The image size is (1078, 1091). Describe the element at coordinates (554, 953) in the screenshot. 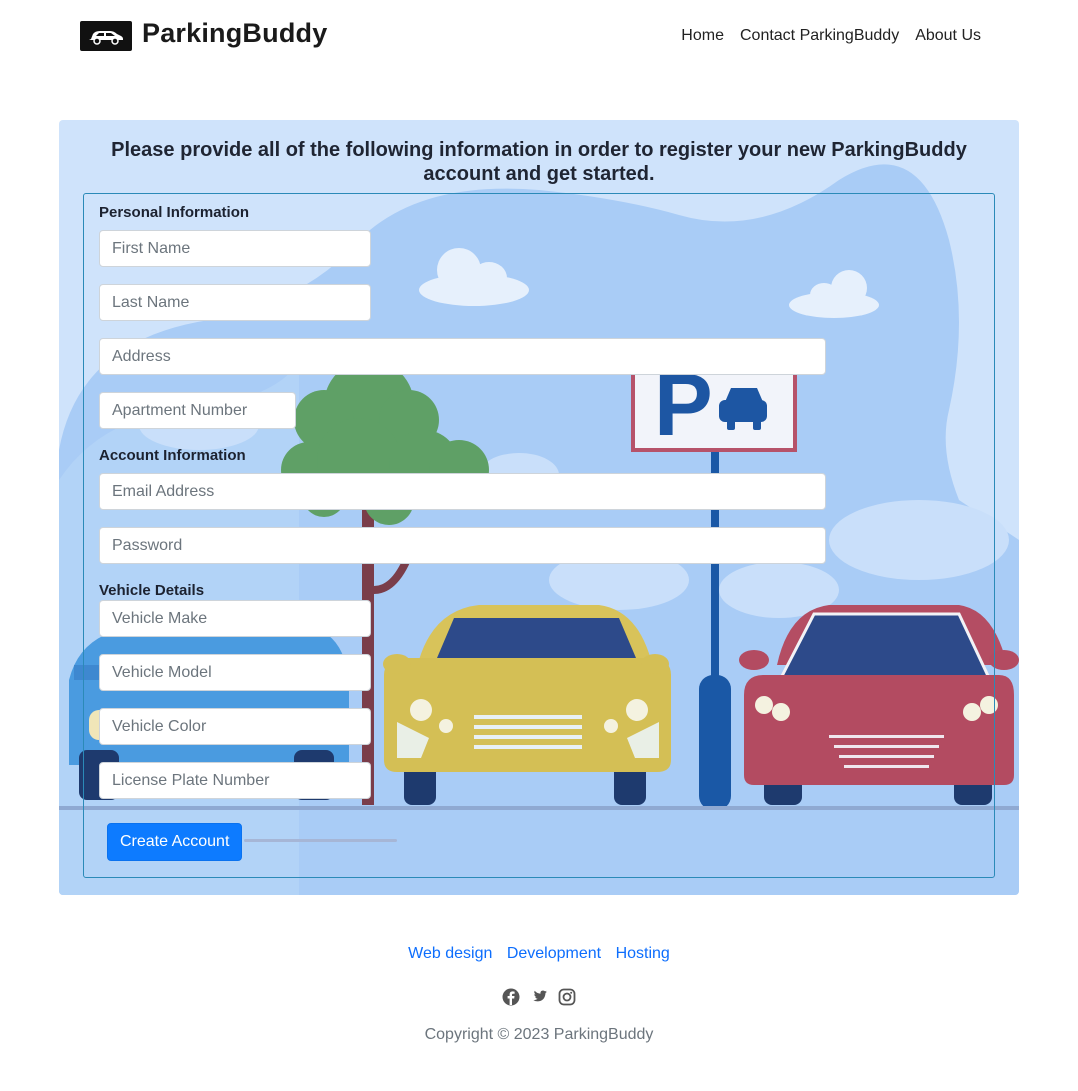

I see `footer-link-development: Development` at that location.